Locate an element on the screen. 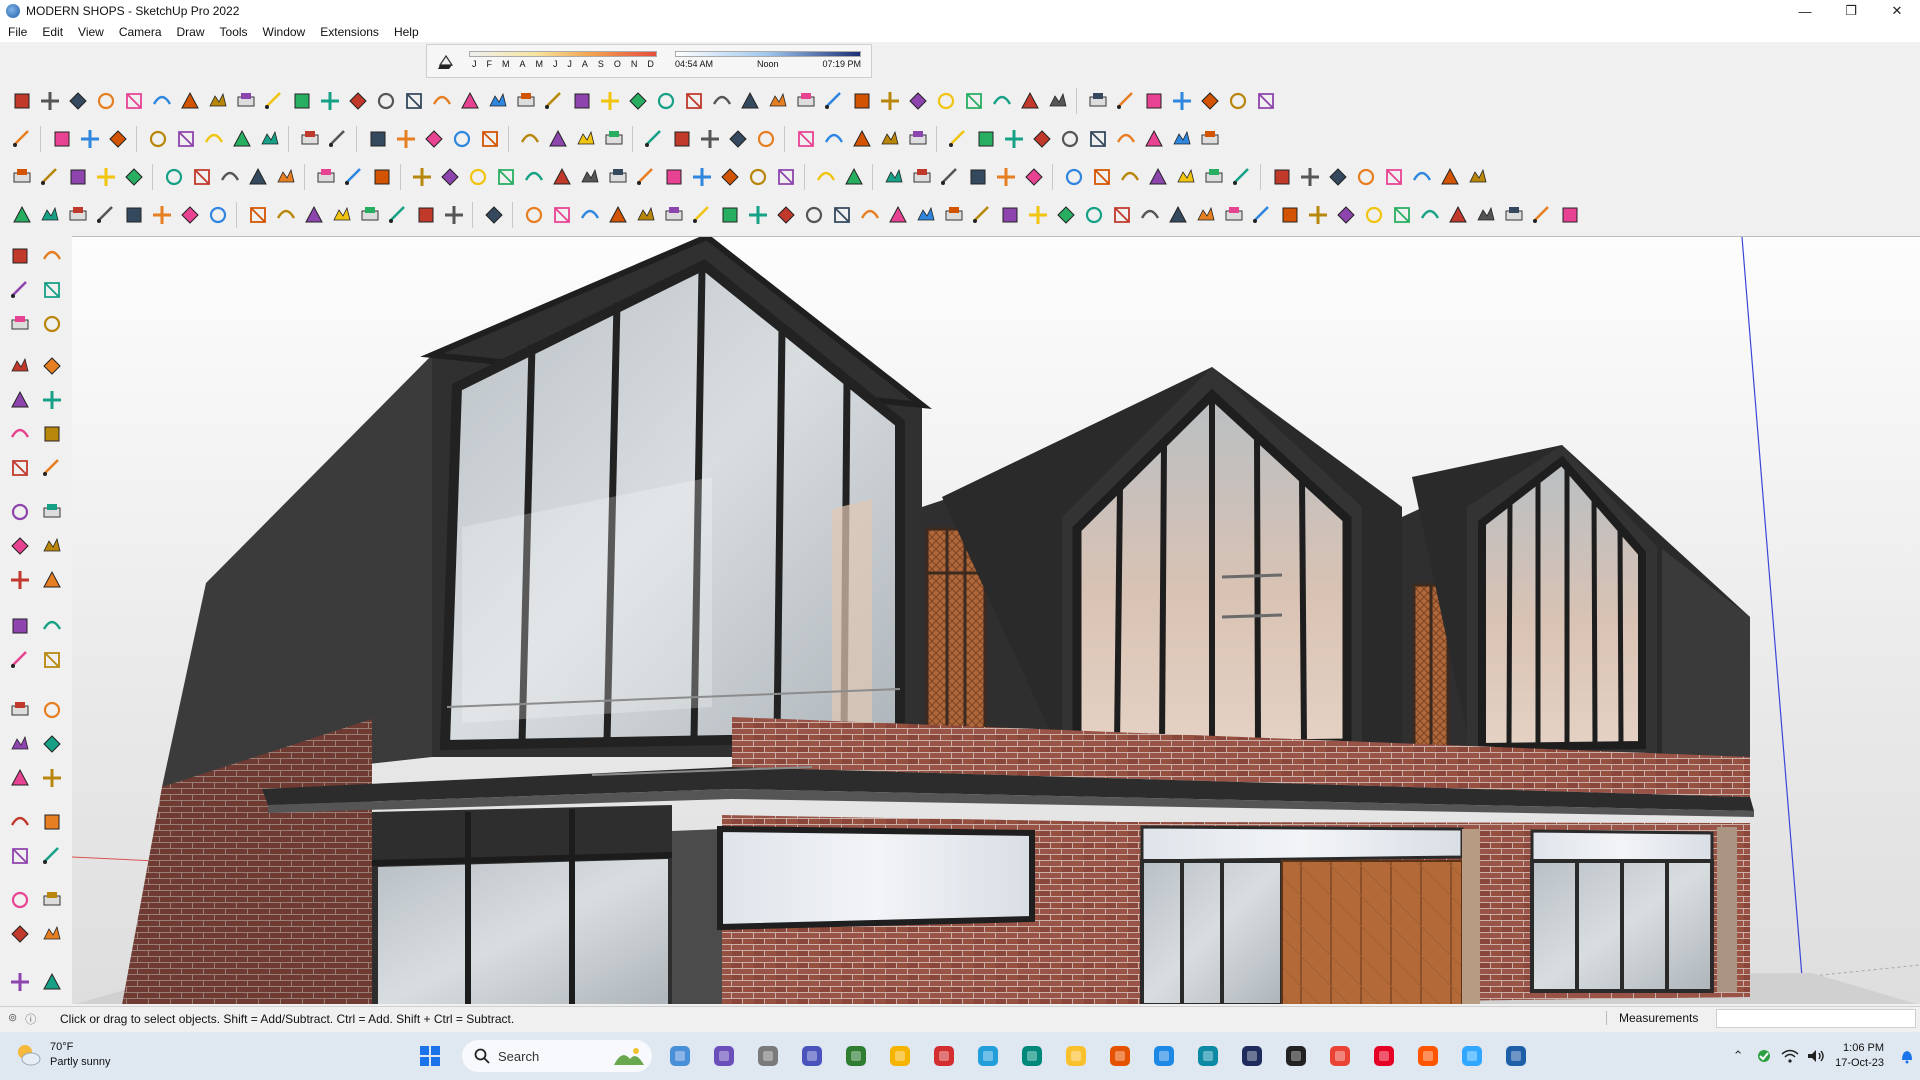 This screenshot has height=1080, width=1920. wifi-icon is located at coordinates (1790, 1056).